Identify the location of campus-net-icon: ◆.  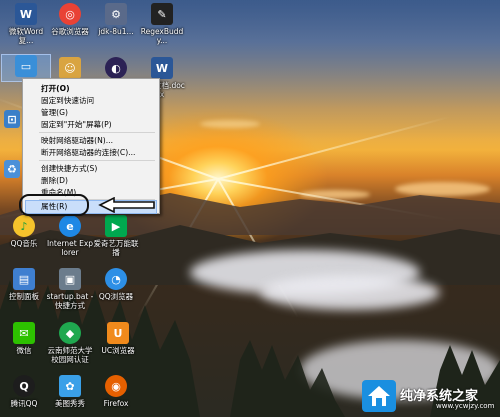
(70, 333).